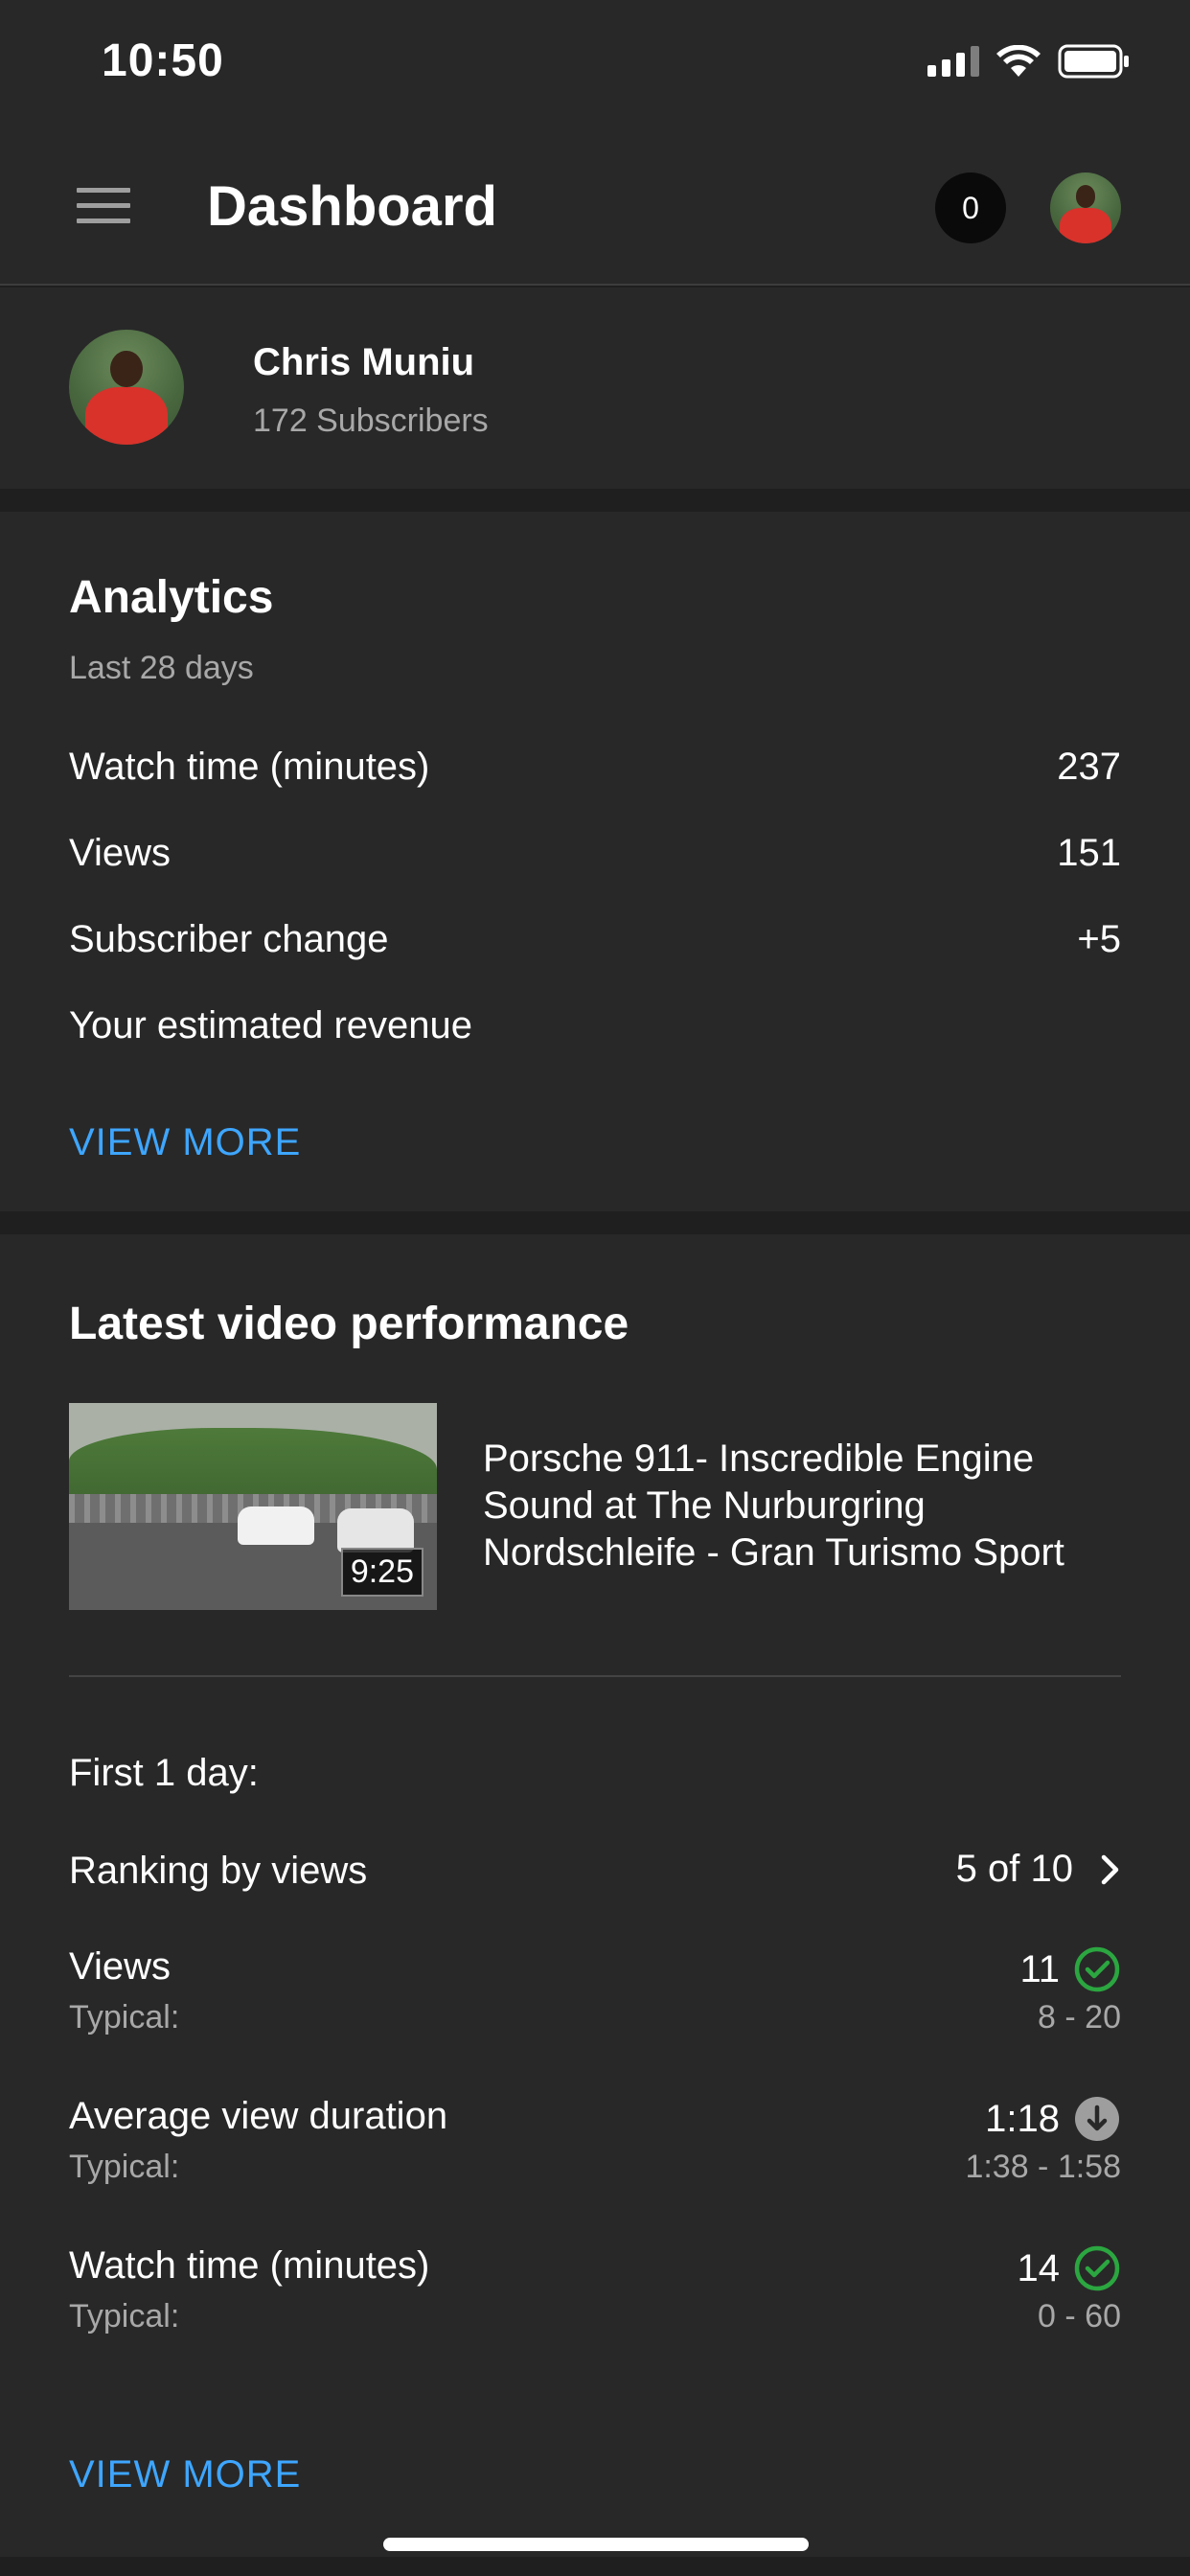  I want to click on notification-badge: 0, so click(971, 207).